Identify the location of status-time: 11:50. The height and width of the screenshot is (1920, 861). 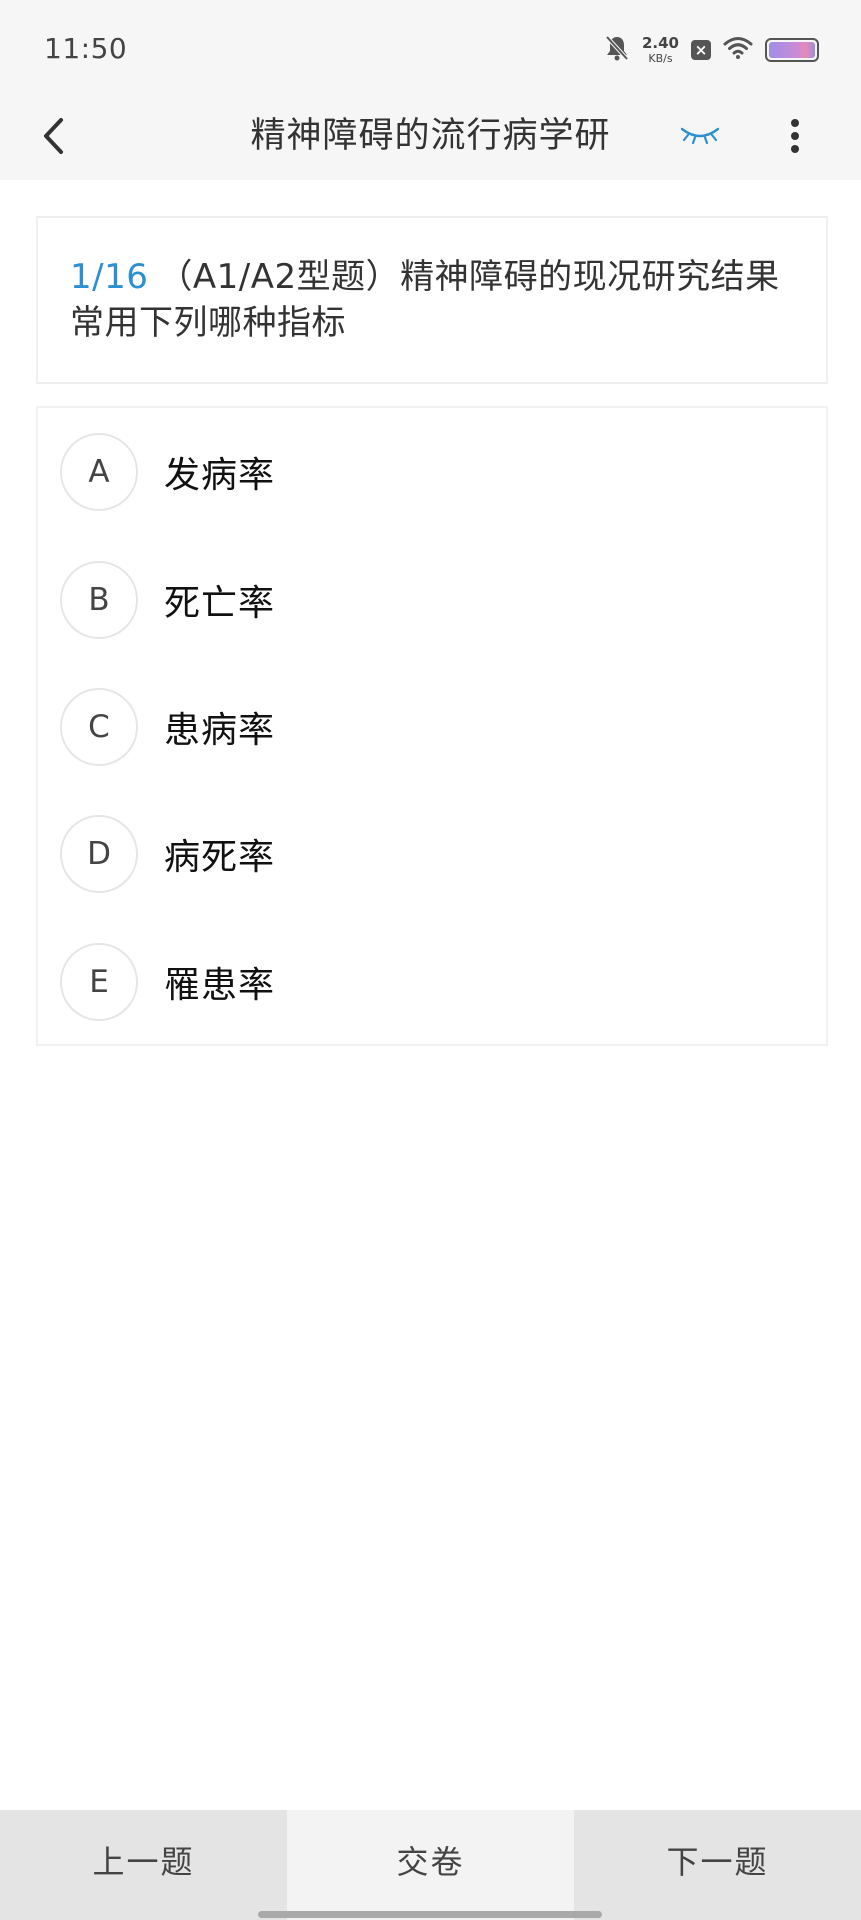
(86, 48).